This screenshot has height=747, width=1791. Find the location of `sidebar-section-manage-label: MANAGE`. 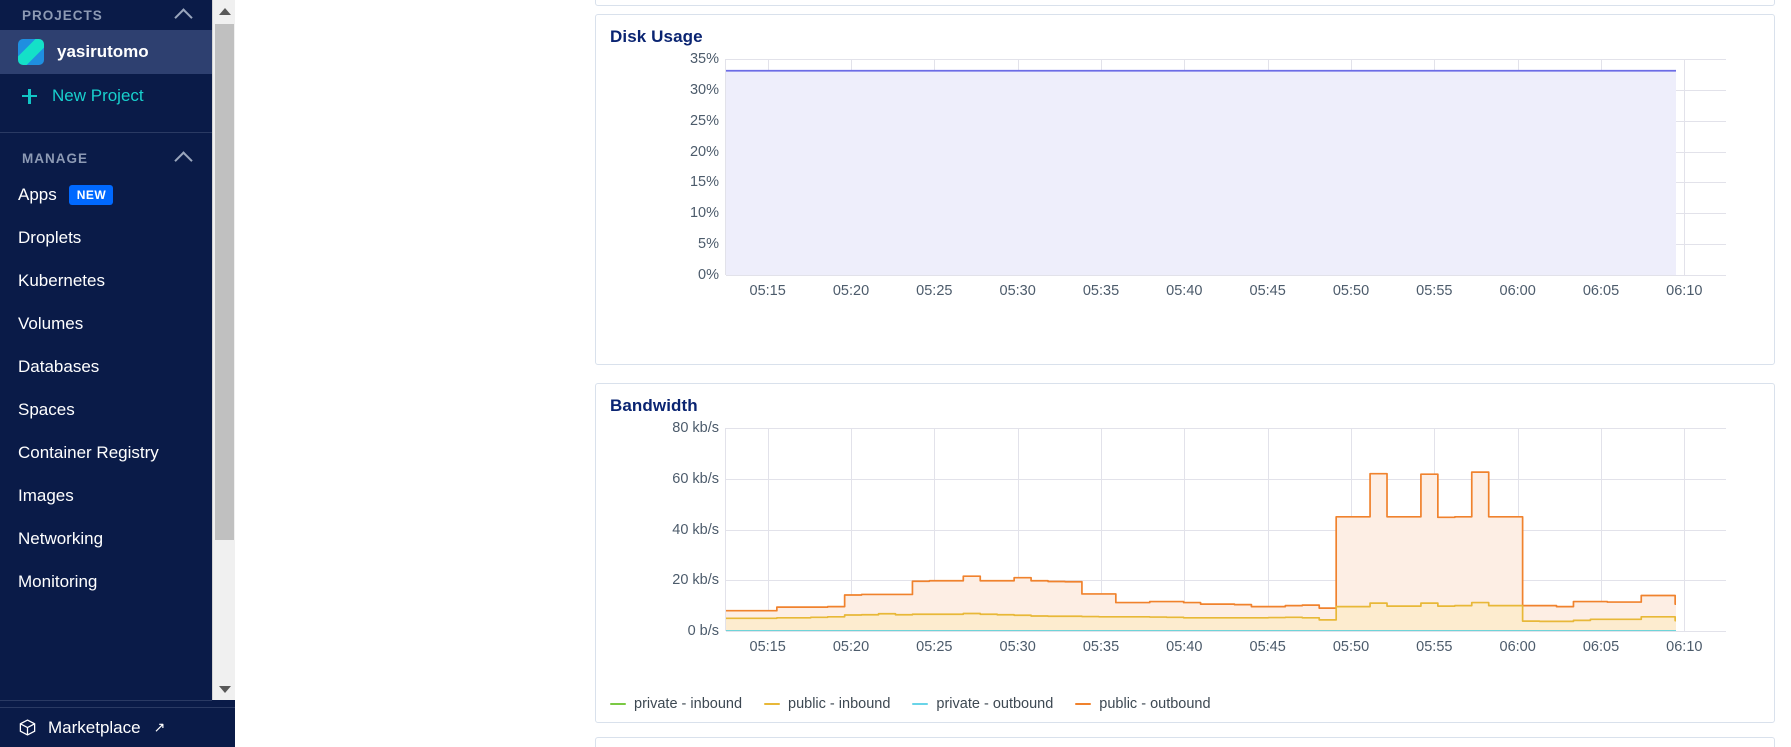

sidebar-section-manage-label: MANAGE is located at coordinates (55, 158).